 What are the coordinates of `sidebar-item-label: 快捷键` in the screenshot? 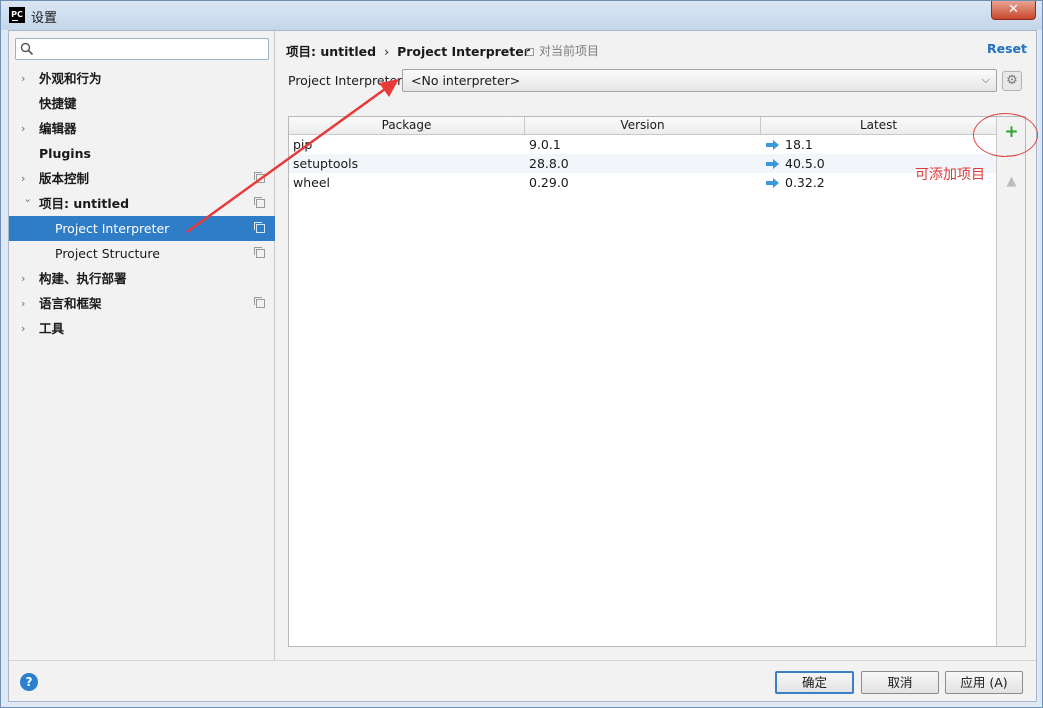 It's located at (58, 103).